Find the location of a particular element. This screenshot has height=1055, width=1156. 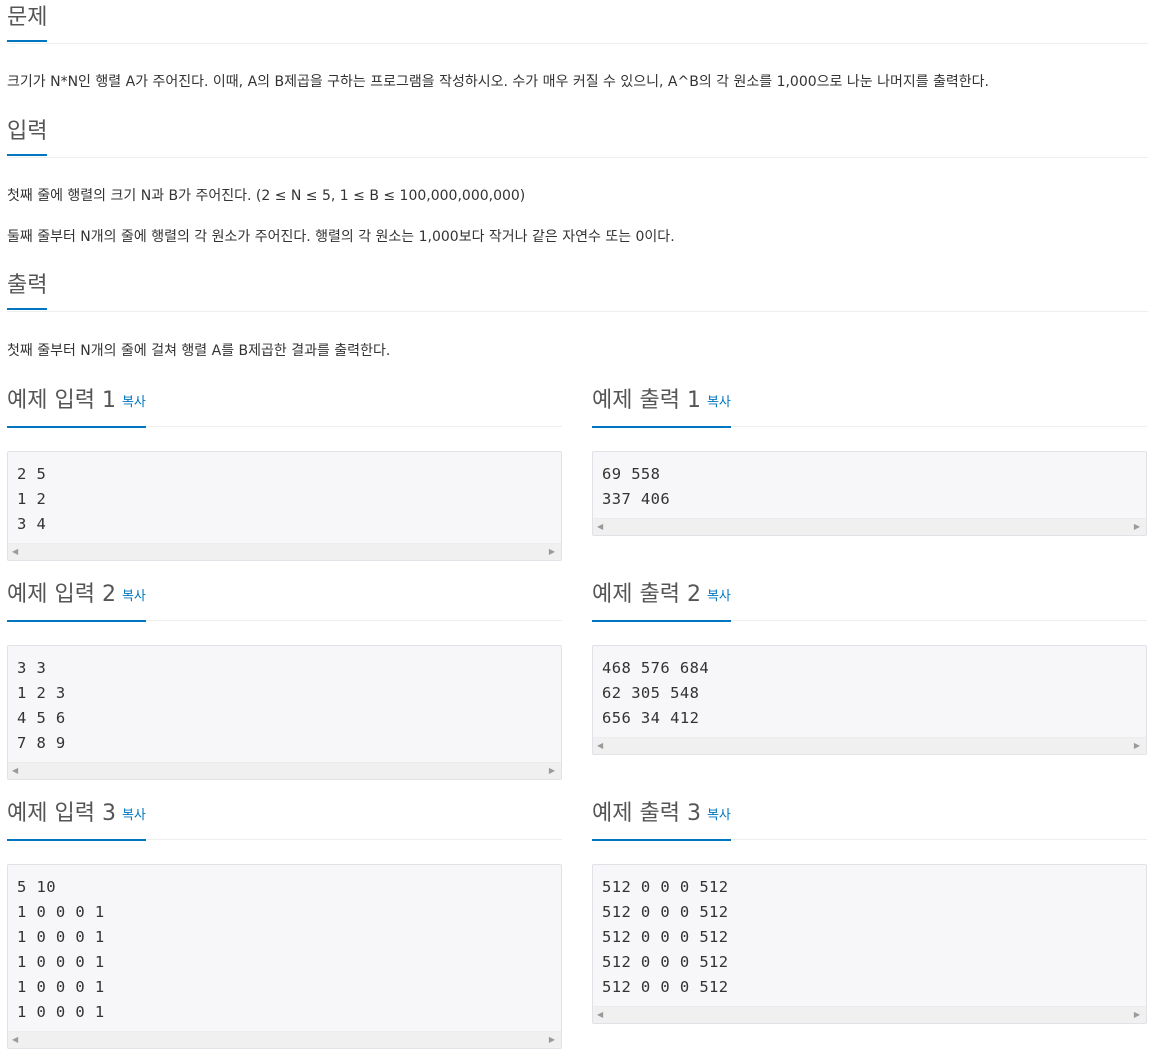

sample-output-1-headline: 예제 출력 1 복사 is located at coordinates (869, 405).